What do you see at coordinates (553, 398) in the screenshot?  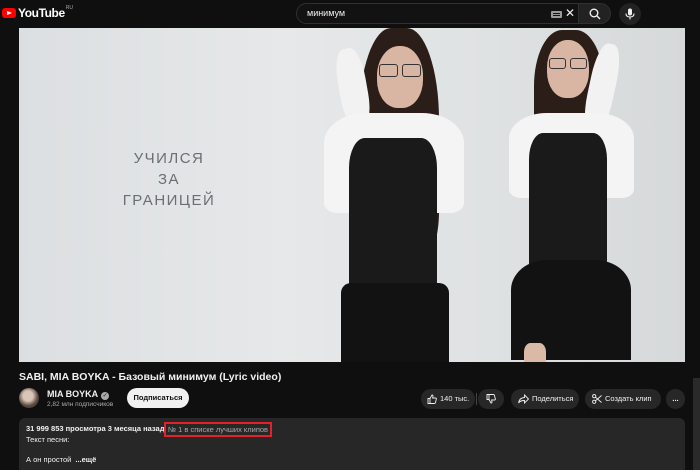 I see `share-label: Поделиться` at bounding box center [553, 398].